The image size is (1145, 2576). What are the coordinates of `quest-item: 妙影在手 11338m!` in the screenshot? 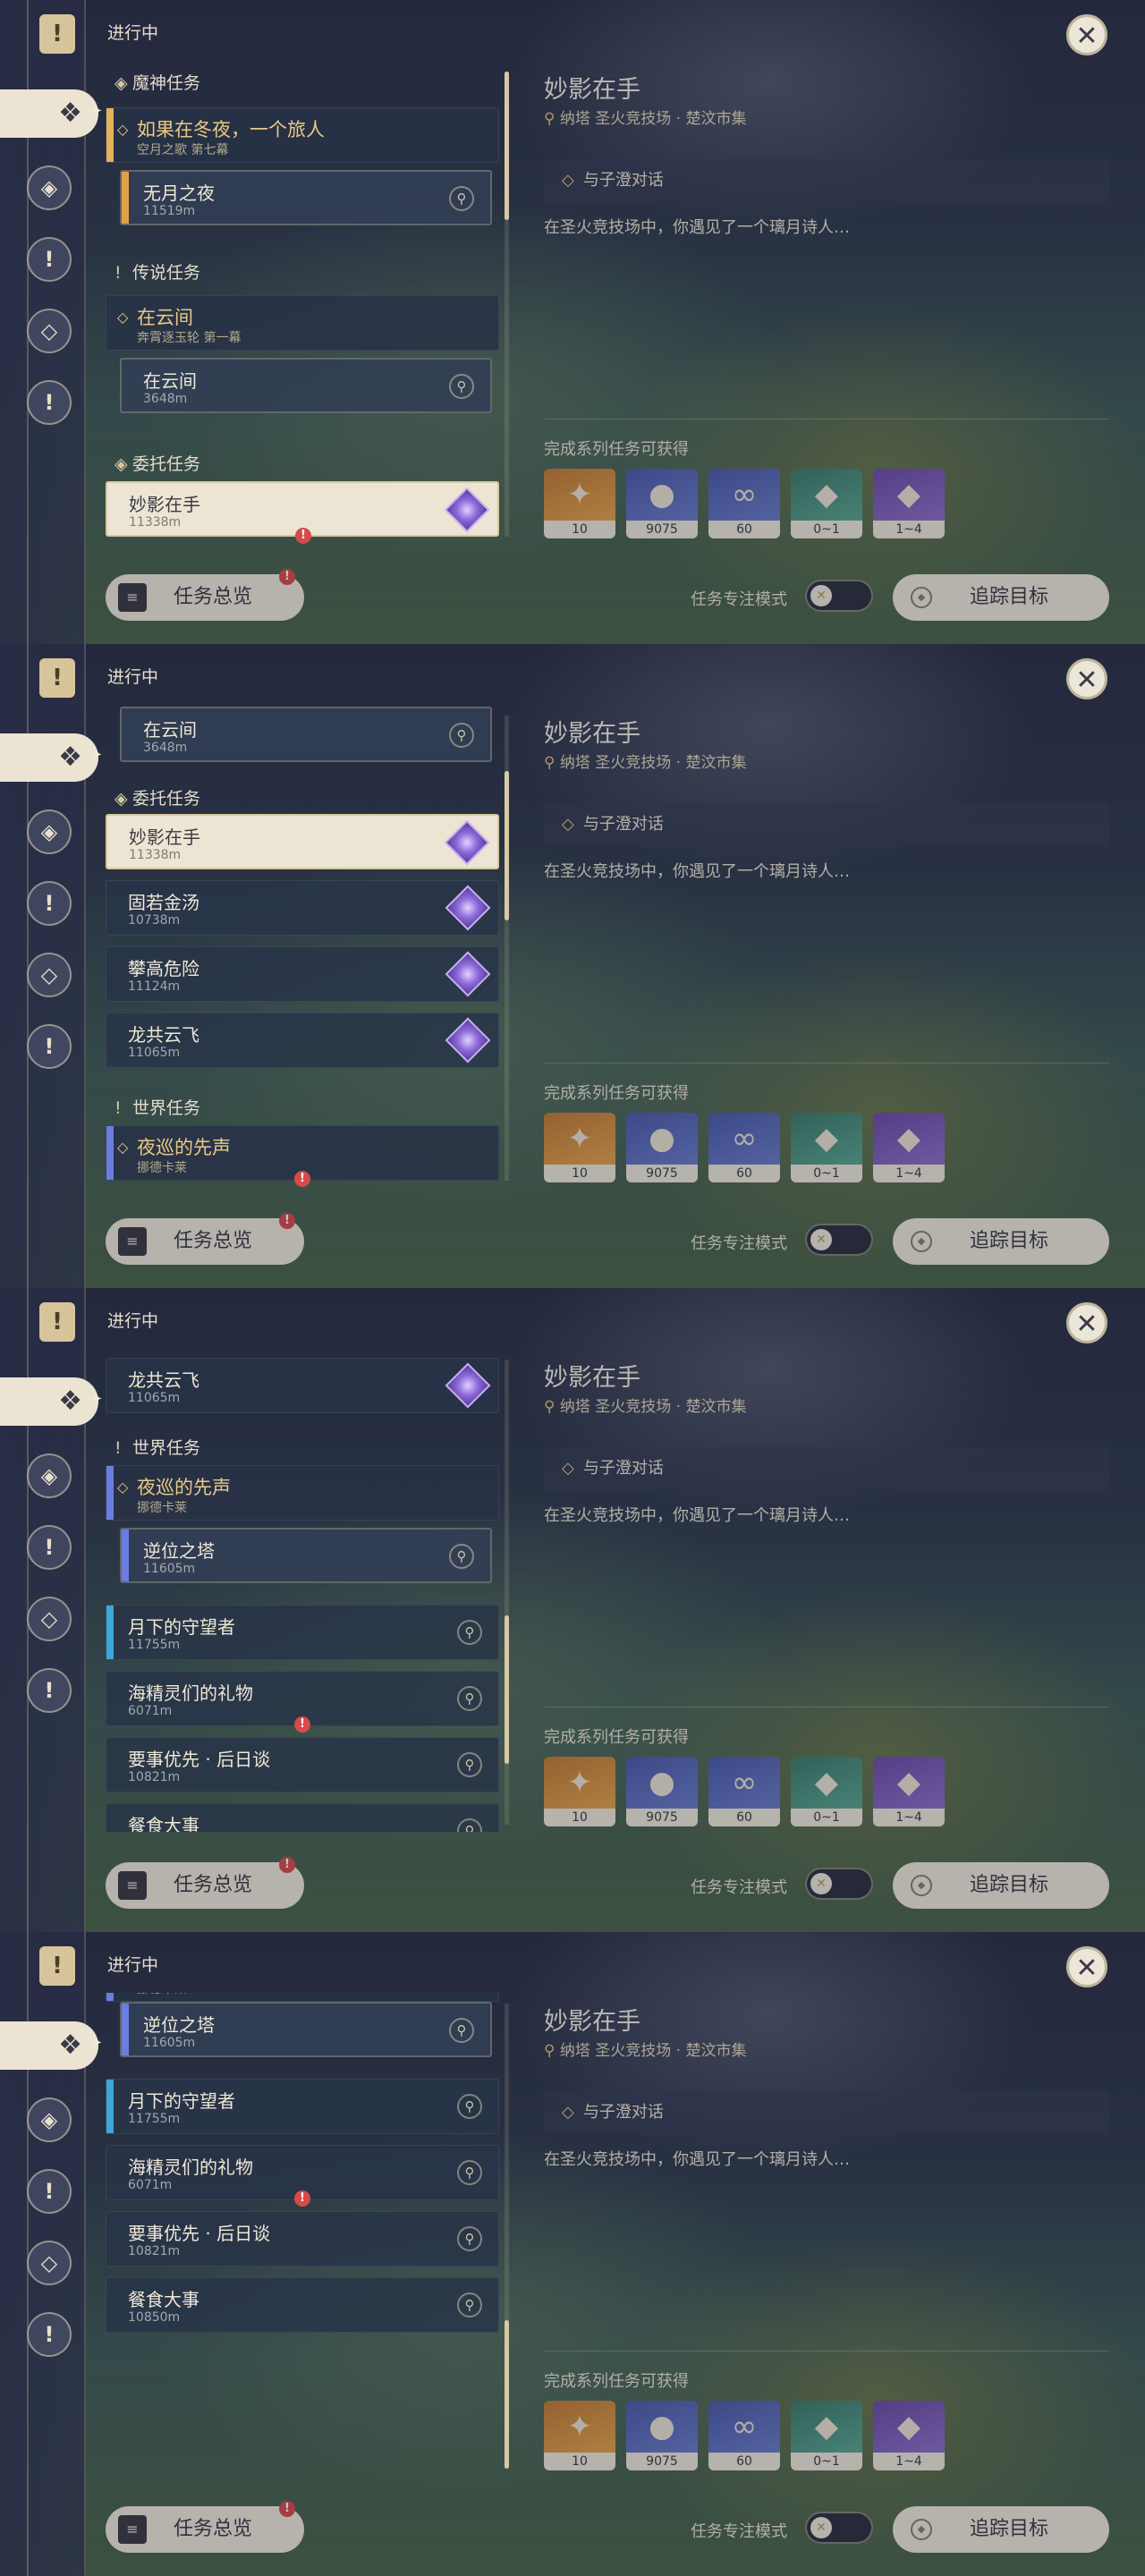 It's located at (302, 512).